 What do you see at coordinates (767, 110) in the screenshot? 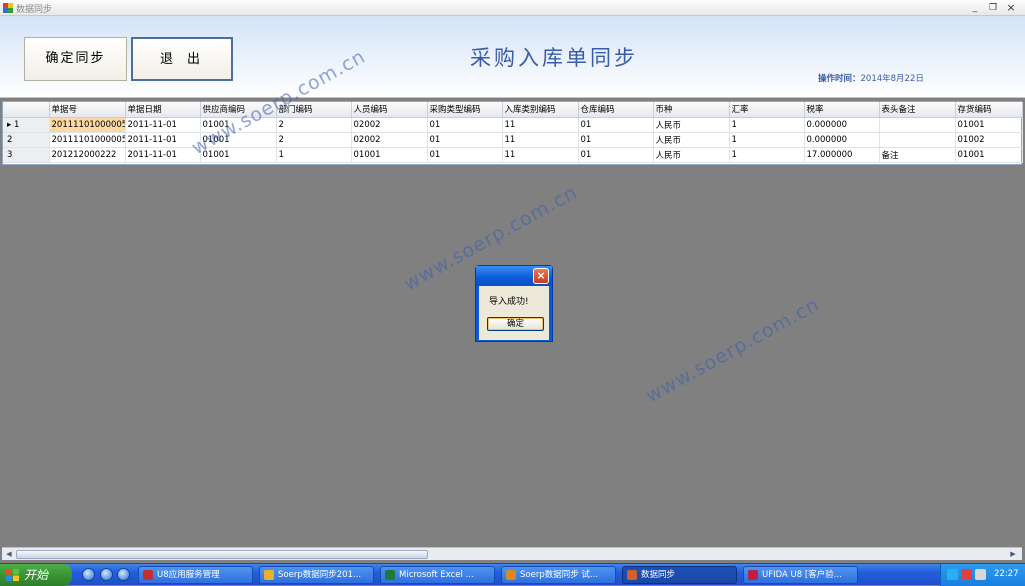
I see `column-header: 汇率` at bounding box center [767, 110].